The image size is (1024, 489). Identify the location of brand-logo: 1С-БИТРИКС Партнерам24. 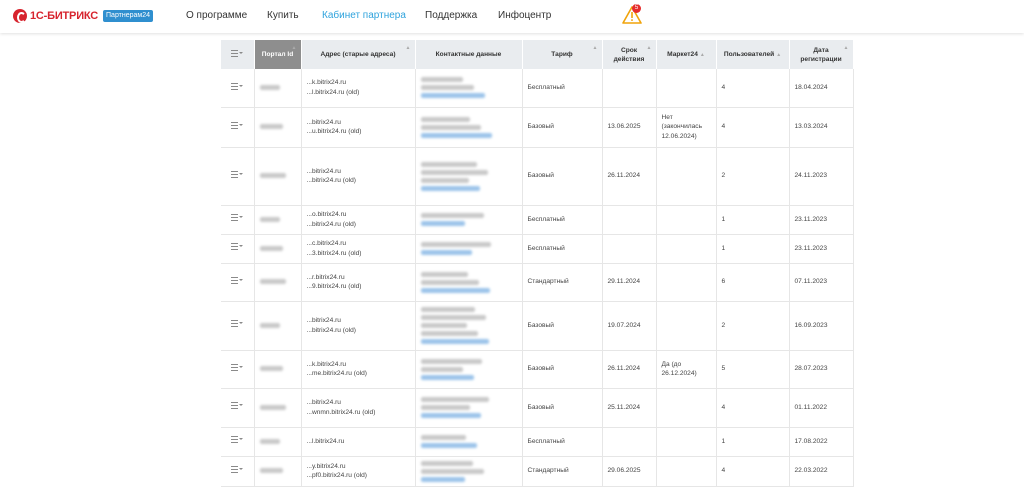
(83, 16).